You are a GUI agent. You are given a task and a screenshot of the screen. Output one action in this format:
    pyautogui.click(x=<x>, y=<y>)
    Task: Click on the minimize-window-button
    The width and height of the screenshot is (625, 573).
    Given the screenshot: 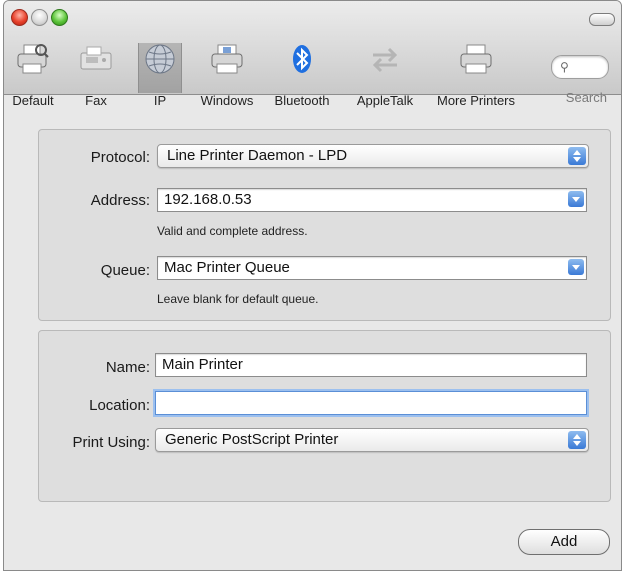 What is the action you would take?
    pyautogui.click(x=39, y=17)
    